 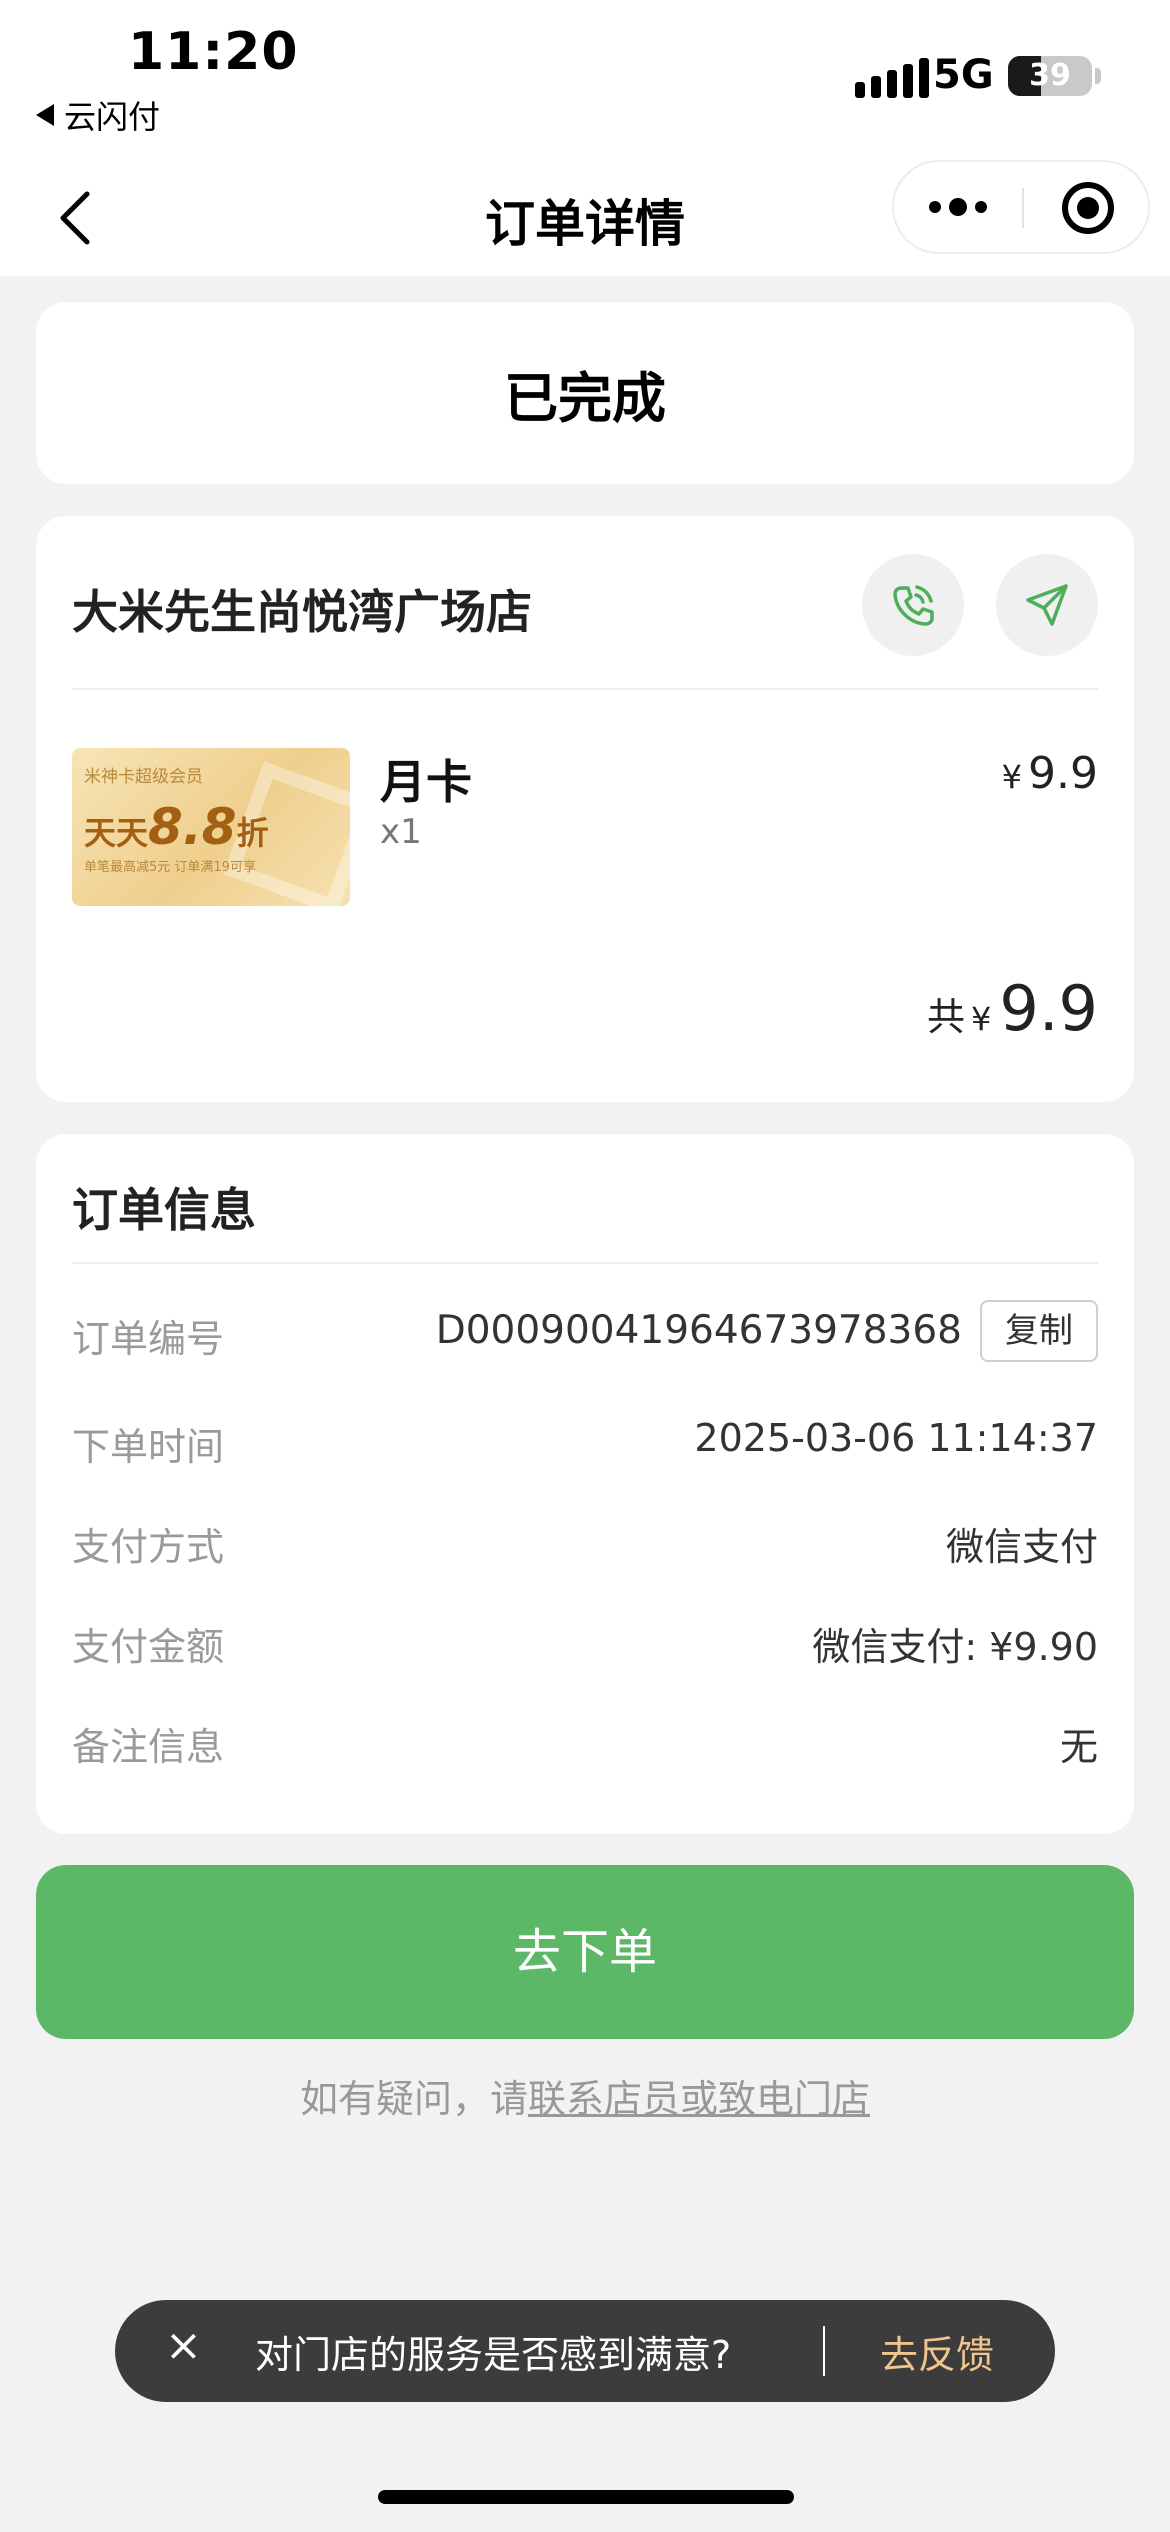 What do you see at coordinates (586, 2497) in the screenshot?
I see `home-indicator` at bounding box center [586, 2497].